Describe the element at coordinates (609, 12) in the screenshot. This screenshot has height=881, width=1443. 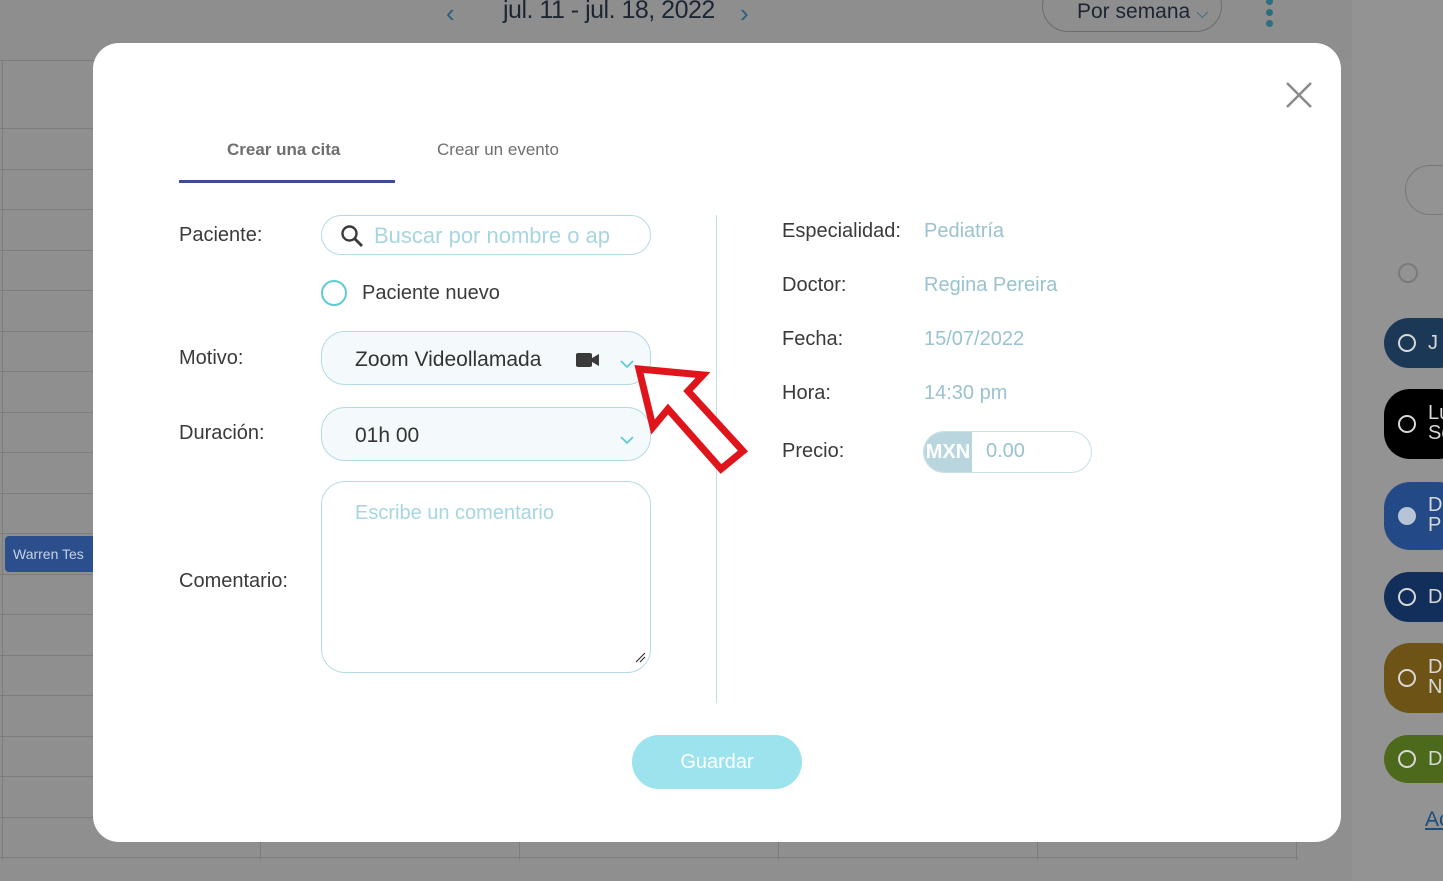
I see `date-range: jul. 11 - jul. 18, 2022` at that location.